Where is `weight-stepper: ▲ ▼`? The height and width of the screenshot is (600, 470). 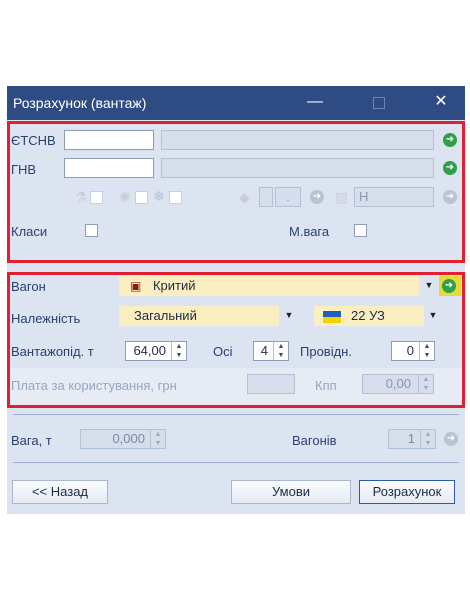
weight-stepper: ▲ ▼ is located at coordinates (157, 439).